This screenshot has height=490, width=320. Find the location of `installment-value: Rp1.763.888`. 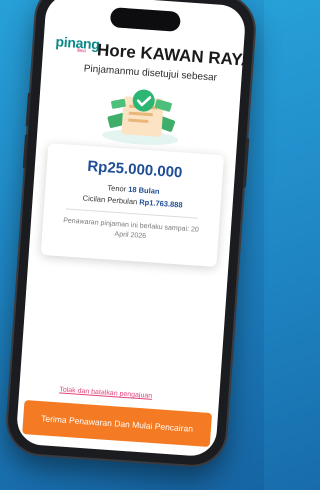

installment-value: Rp1.763.888 is located at coordinates (160, 203).